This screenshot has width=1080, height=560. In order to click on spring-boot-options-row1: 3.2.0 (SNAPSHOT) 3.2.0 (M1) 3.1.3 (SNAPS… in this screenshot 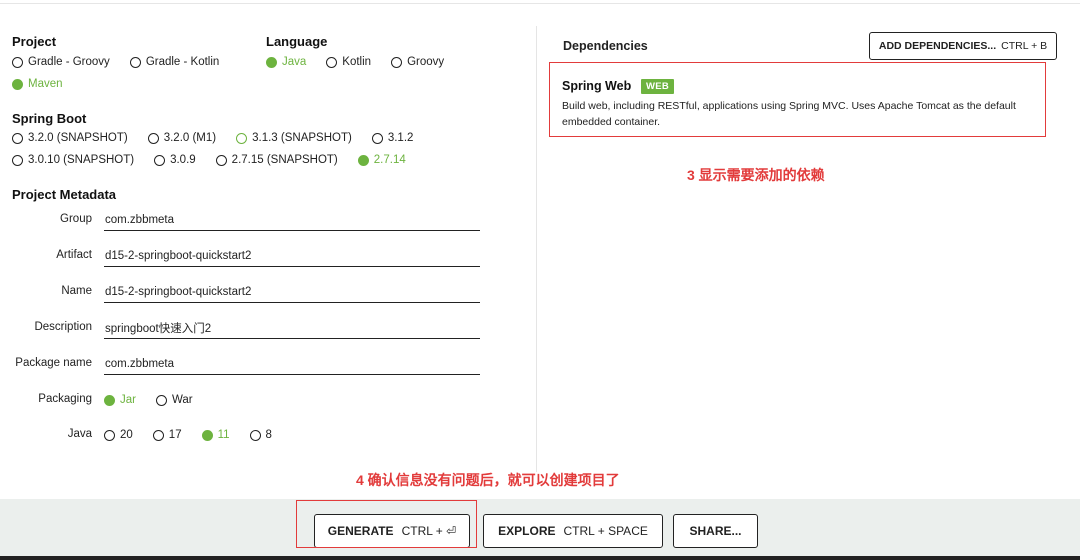, I will do `click(222, 138)`.